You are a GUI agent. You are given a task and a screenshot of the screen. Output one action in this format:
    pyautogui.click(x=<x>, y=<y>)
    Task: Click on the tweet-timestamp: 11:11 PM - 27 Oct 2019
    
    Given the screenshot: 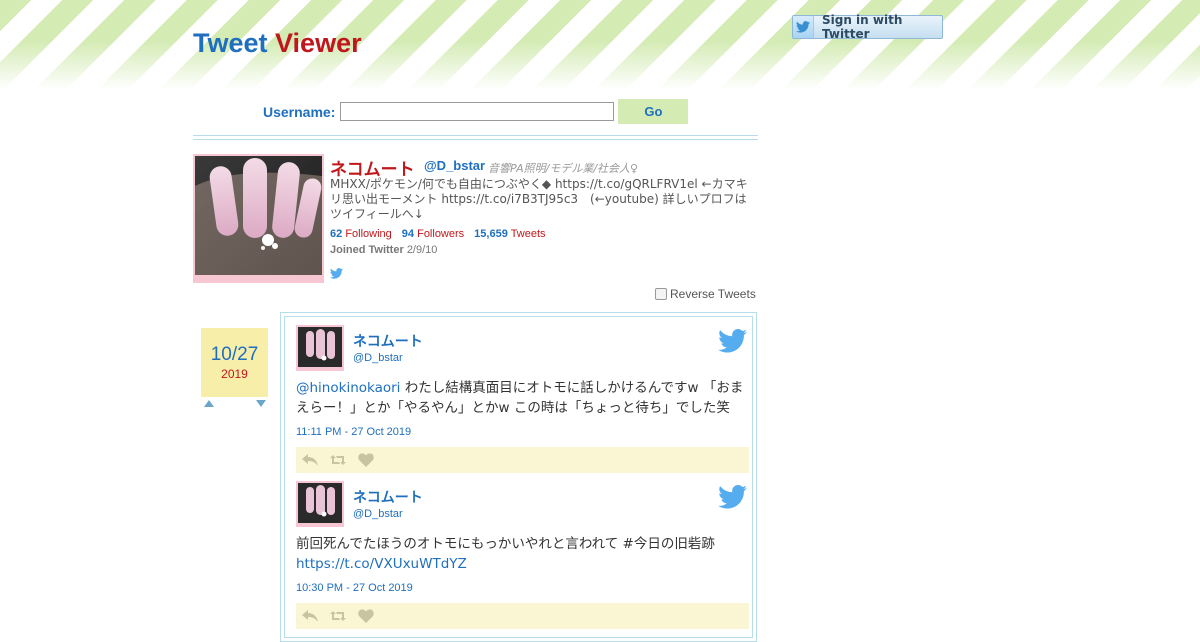 What is the action you would take?
    pyautogui.click(x=353, y=432)
    